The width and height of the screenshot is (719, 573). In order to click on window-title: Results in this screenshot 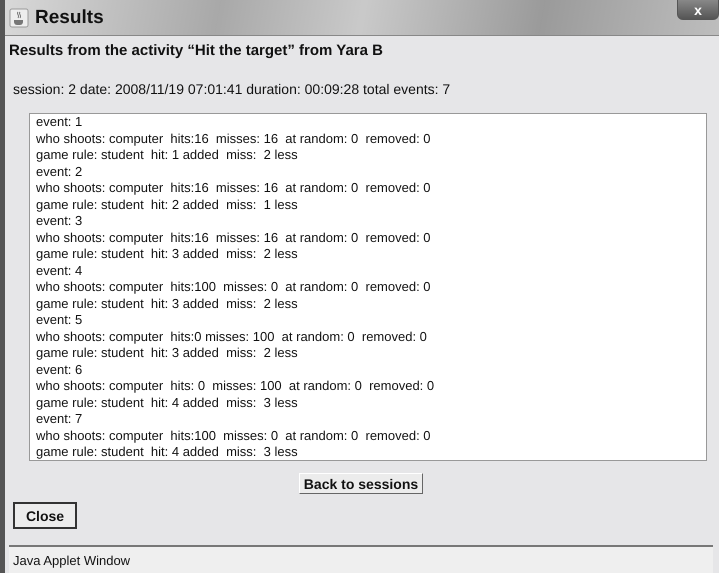, I will do `click(69, 17)`.